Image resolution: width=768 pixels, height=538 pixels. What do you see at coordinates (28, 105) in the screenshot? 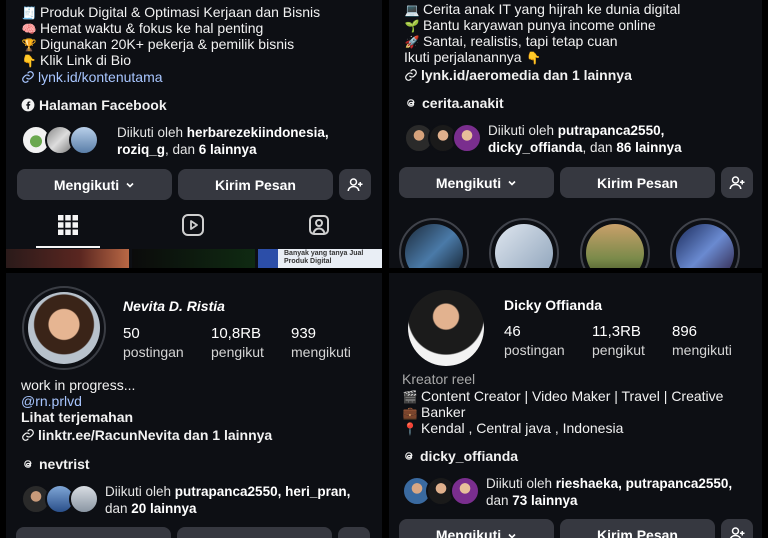
I see `facebook-icon` at bounding box center [28, 105].